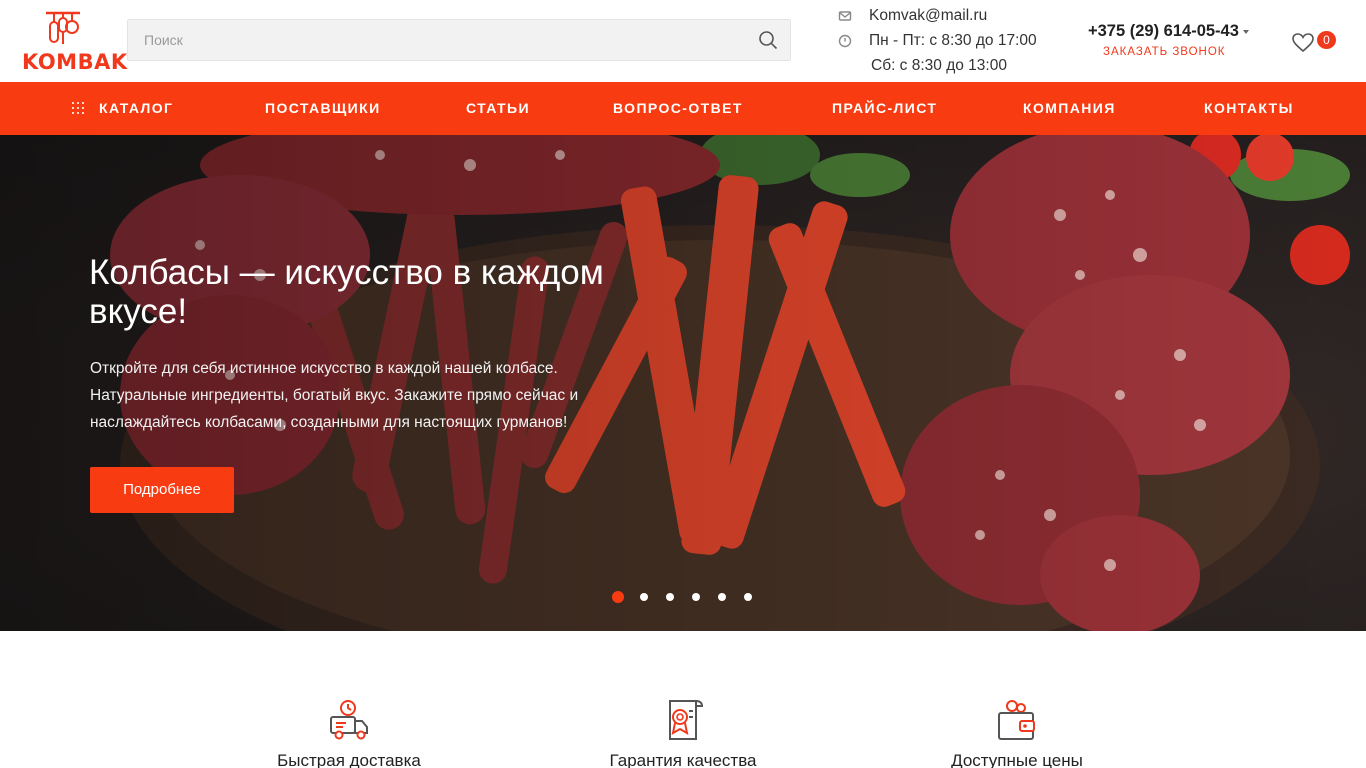 This screenshot has width=1366, height=768. I want to click on feature-quality-guarantee: Гарантия качества, so click(683, 733).